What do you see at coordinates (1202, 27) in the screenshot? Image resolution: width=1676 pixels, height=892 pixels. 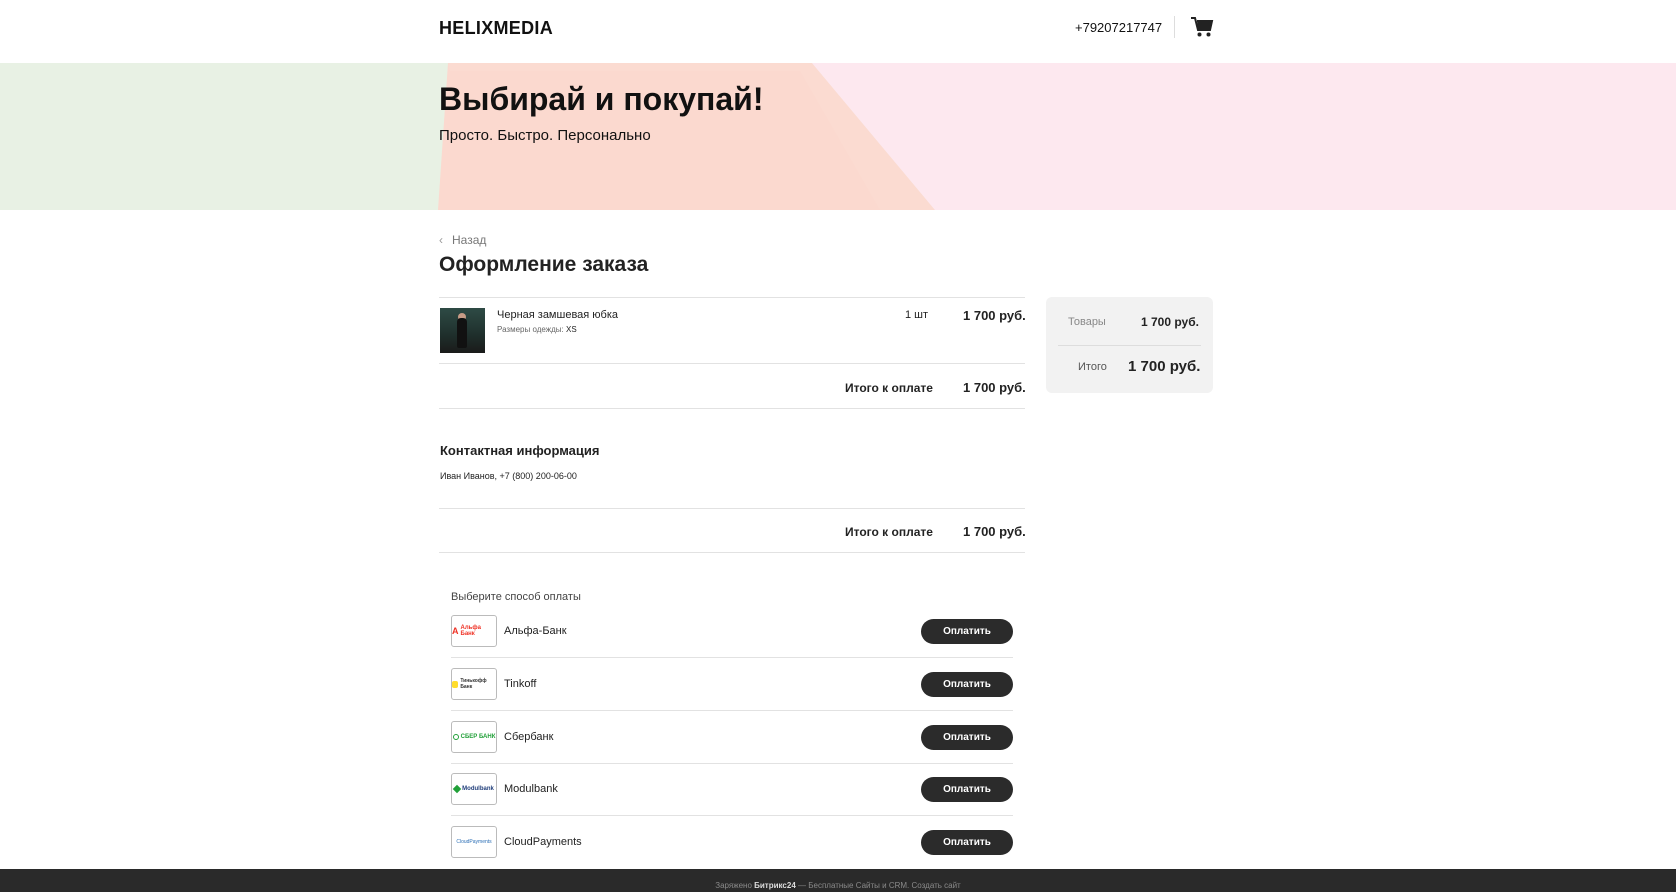 I see `cart-icon` at bounding box center [1202, 27].